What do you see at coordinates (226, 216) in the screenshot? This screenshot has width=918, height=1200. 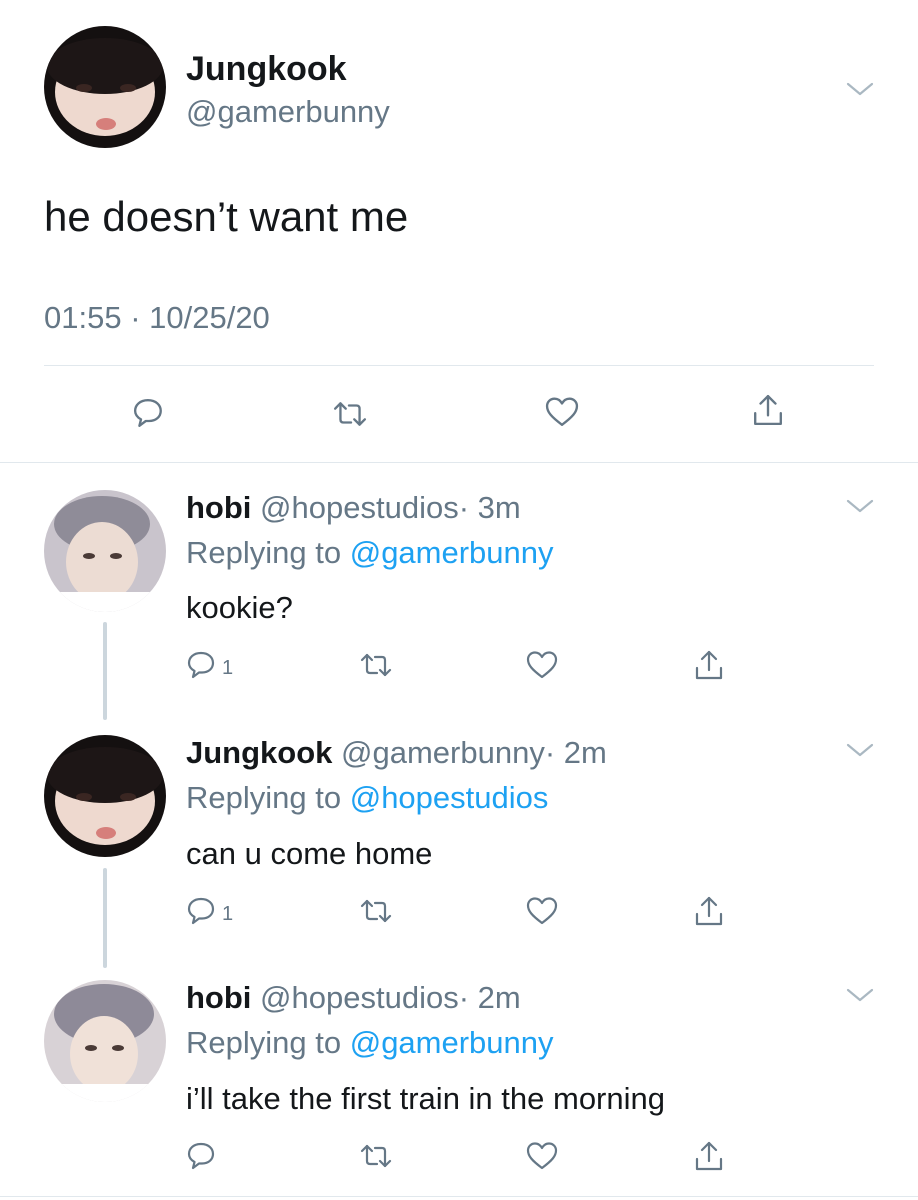 I see `tweet-text: he doesn’t want me` at bounding box center [226, 216].